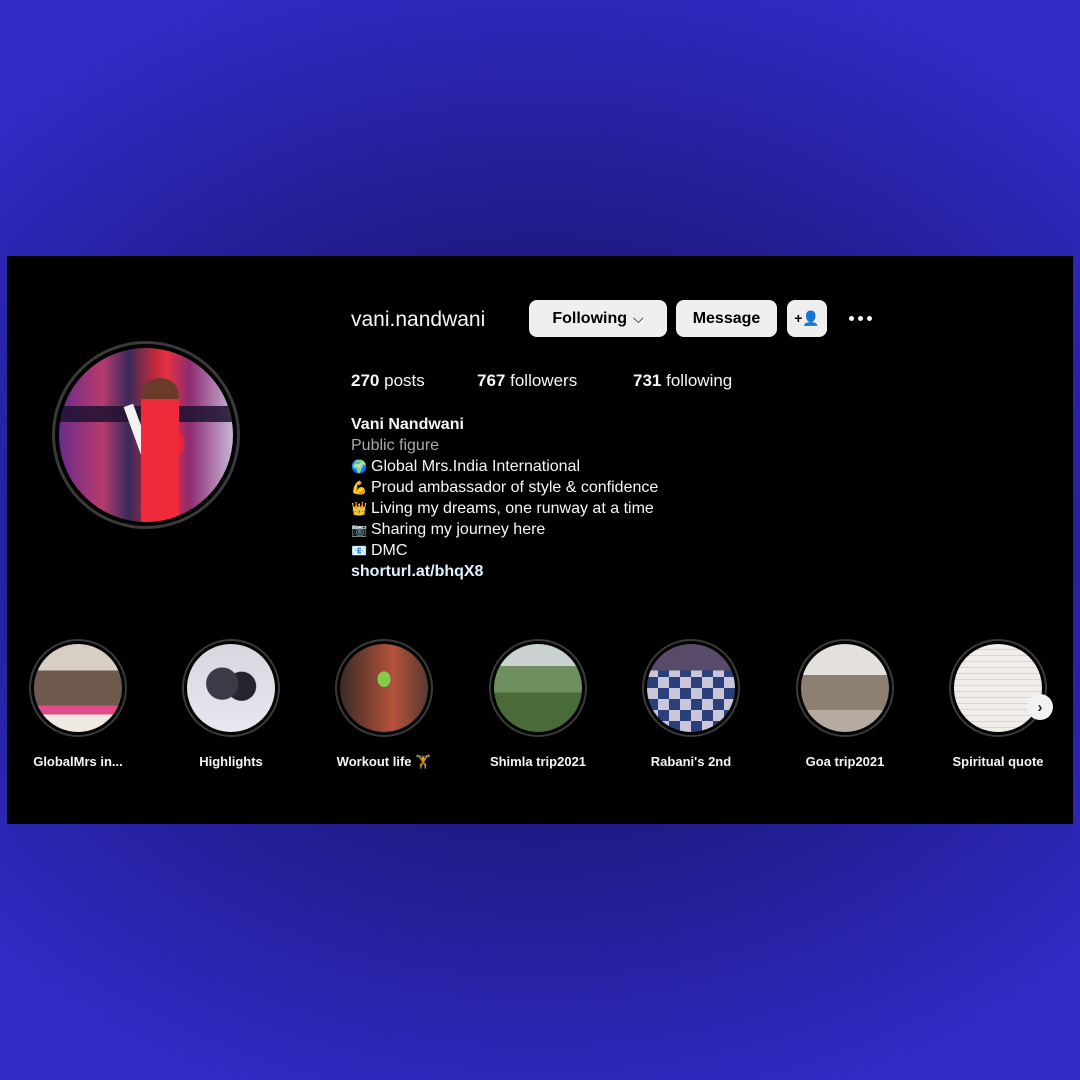 The height and width of the screenshot is (1080, 1080). What do you see at coordinates (359, 550) in the screenshot?
I see `email-icon: 📧` at bounding box center [359, 550].